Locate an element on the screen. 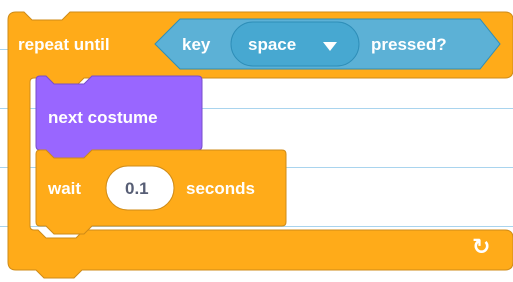  loop-arrow-icon: ↻ is located at coordinates (481, 247).